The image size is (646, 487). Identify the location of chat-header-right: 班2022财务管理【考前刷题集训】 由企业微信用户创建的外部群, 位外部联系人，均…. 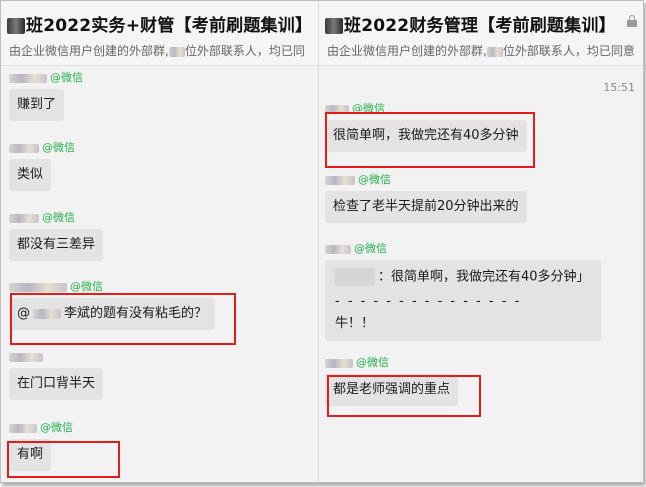
(481, 33).